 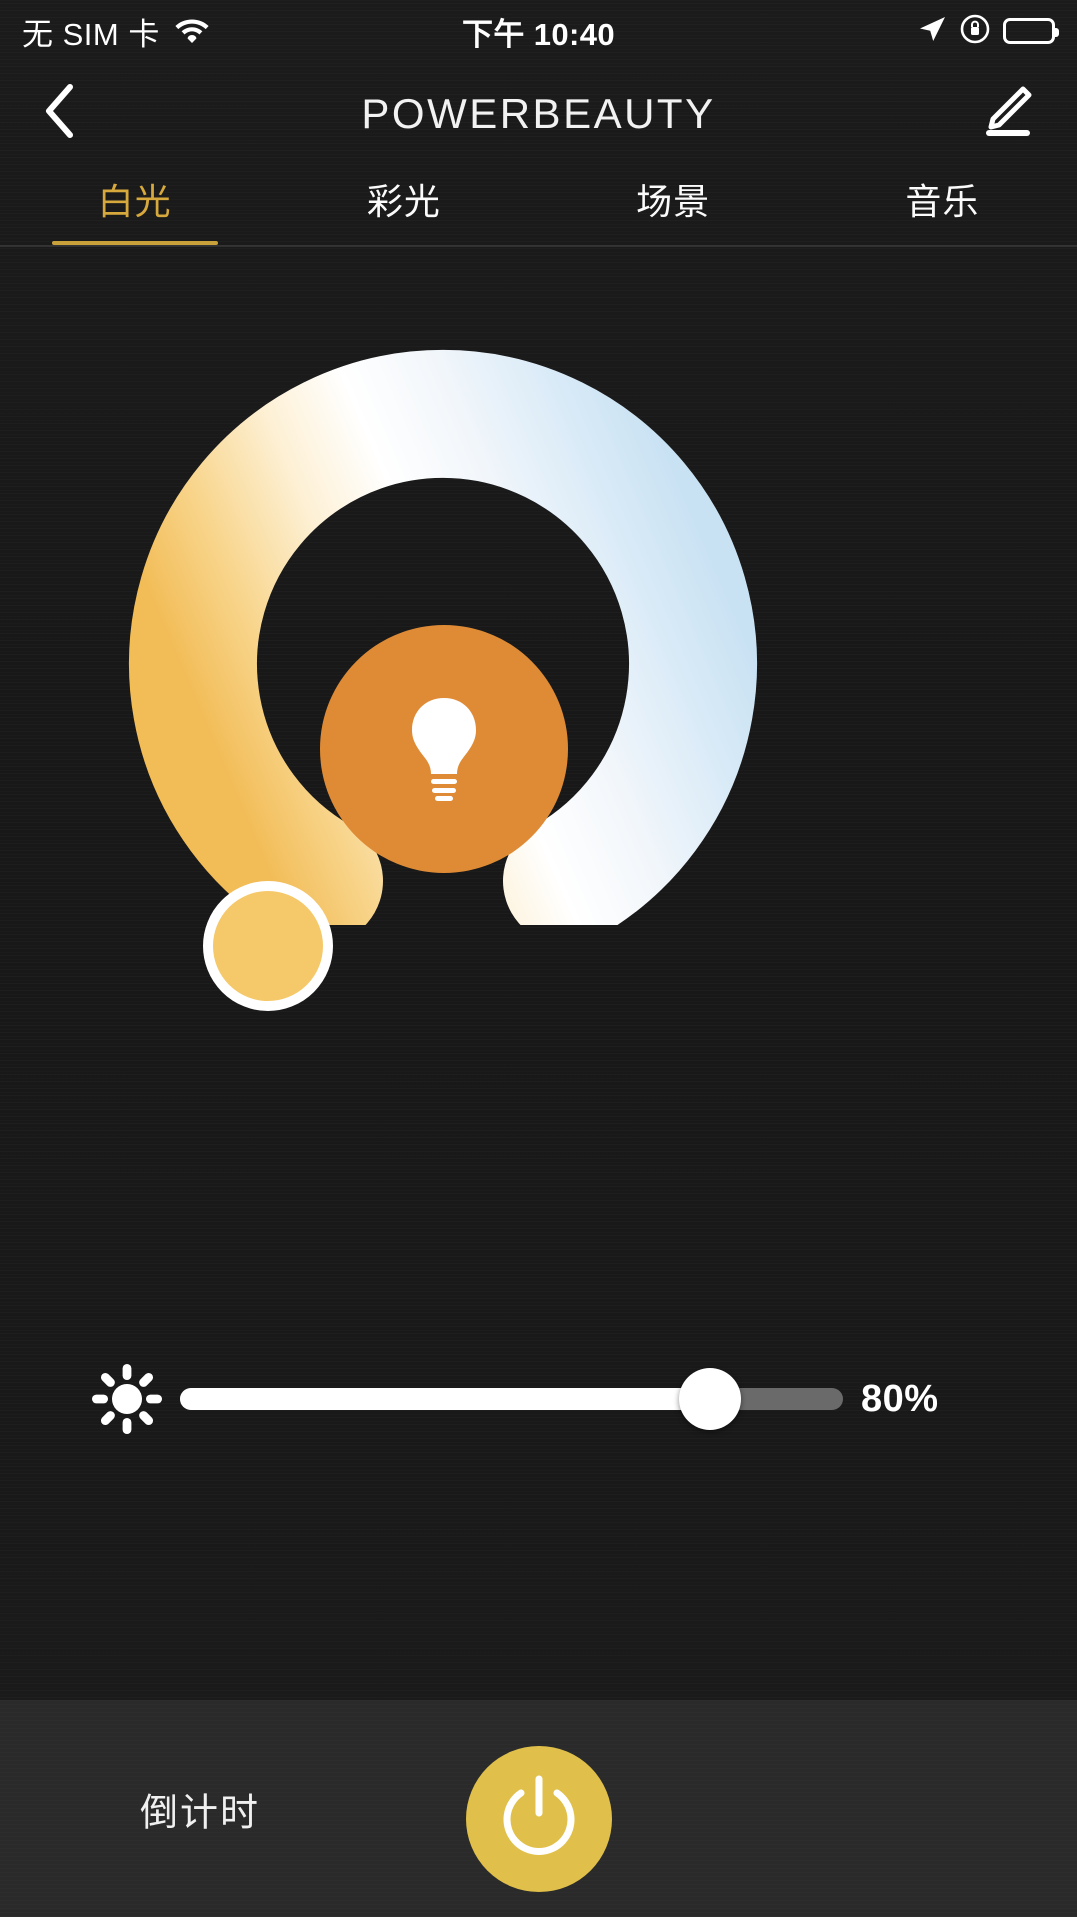 I want to click on page-title: POWERBEAUTY, so click(x=538, y=113).